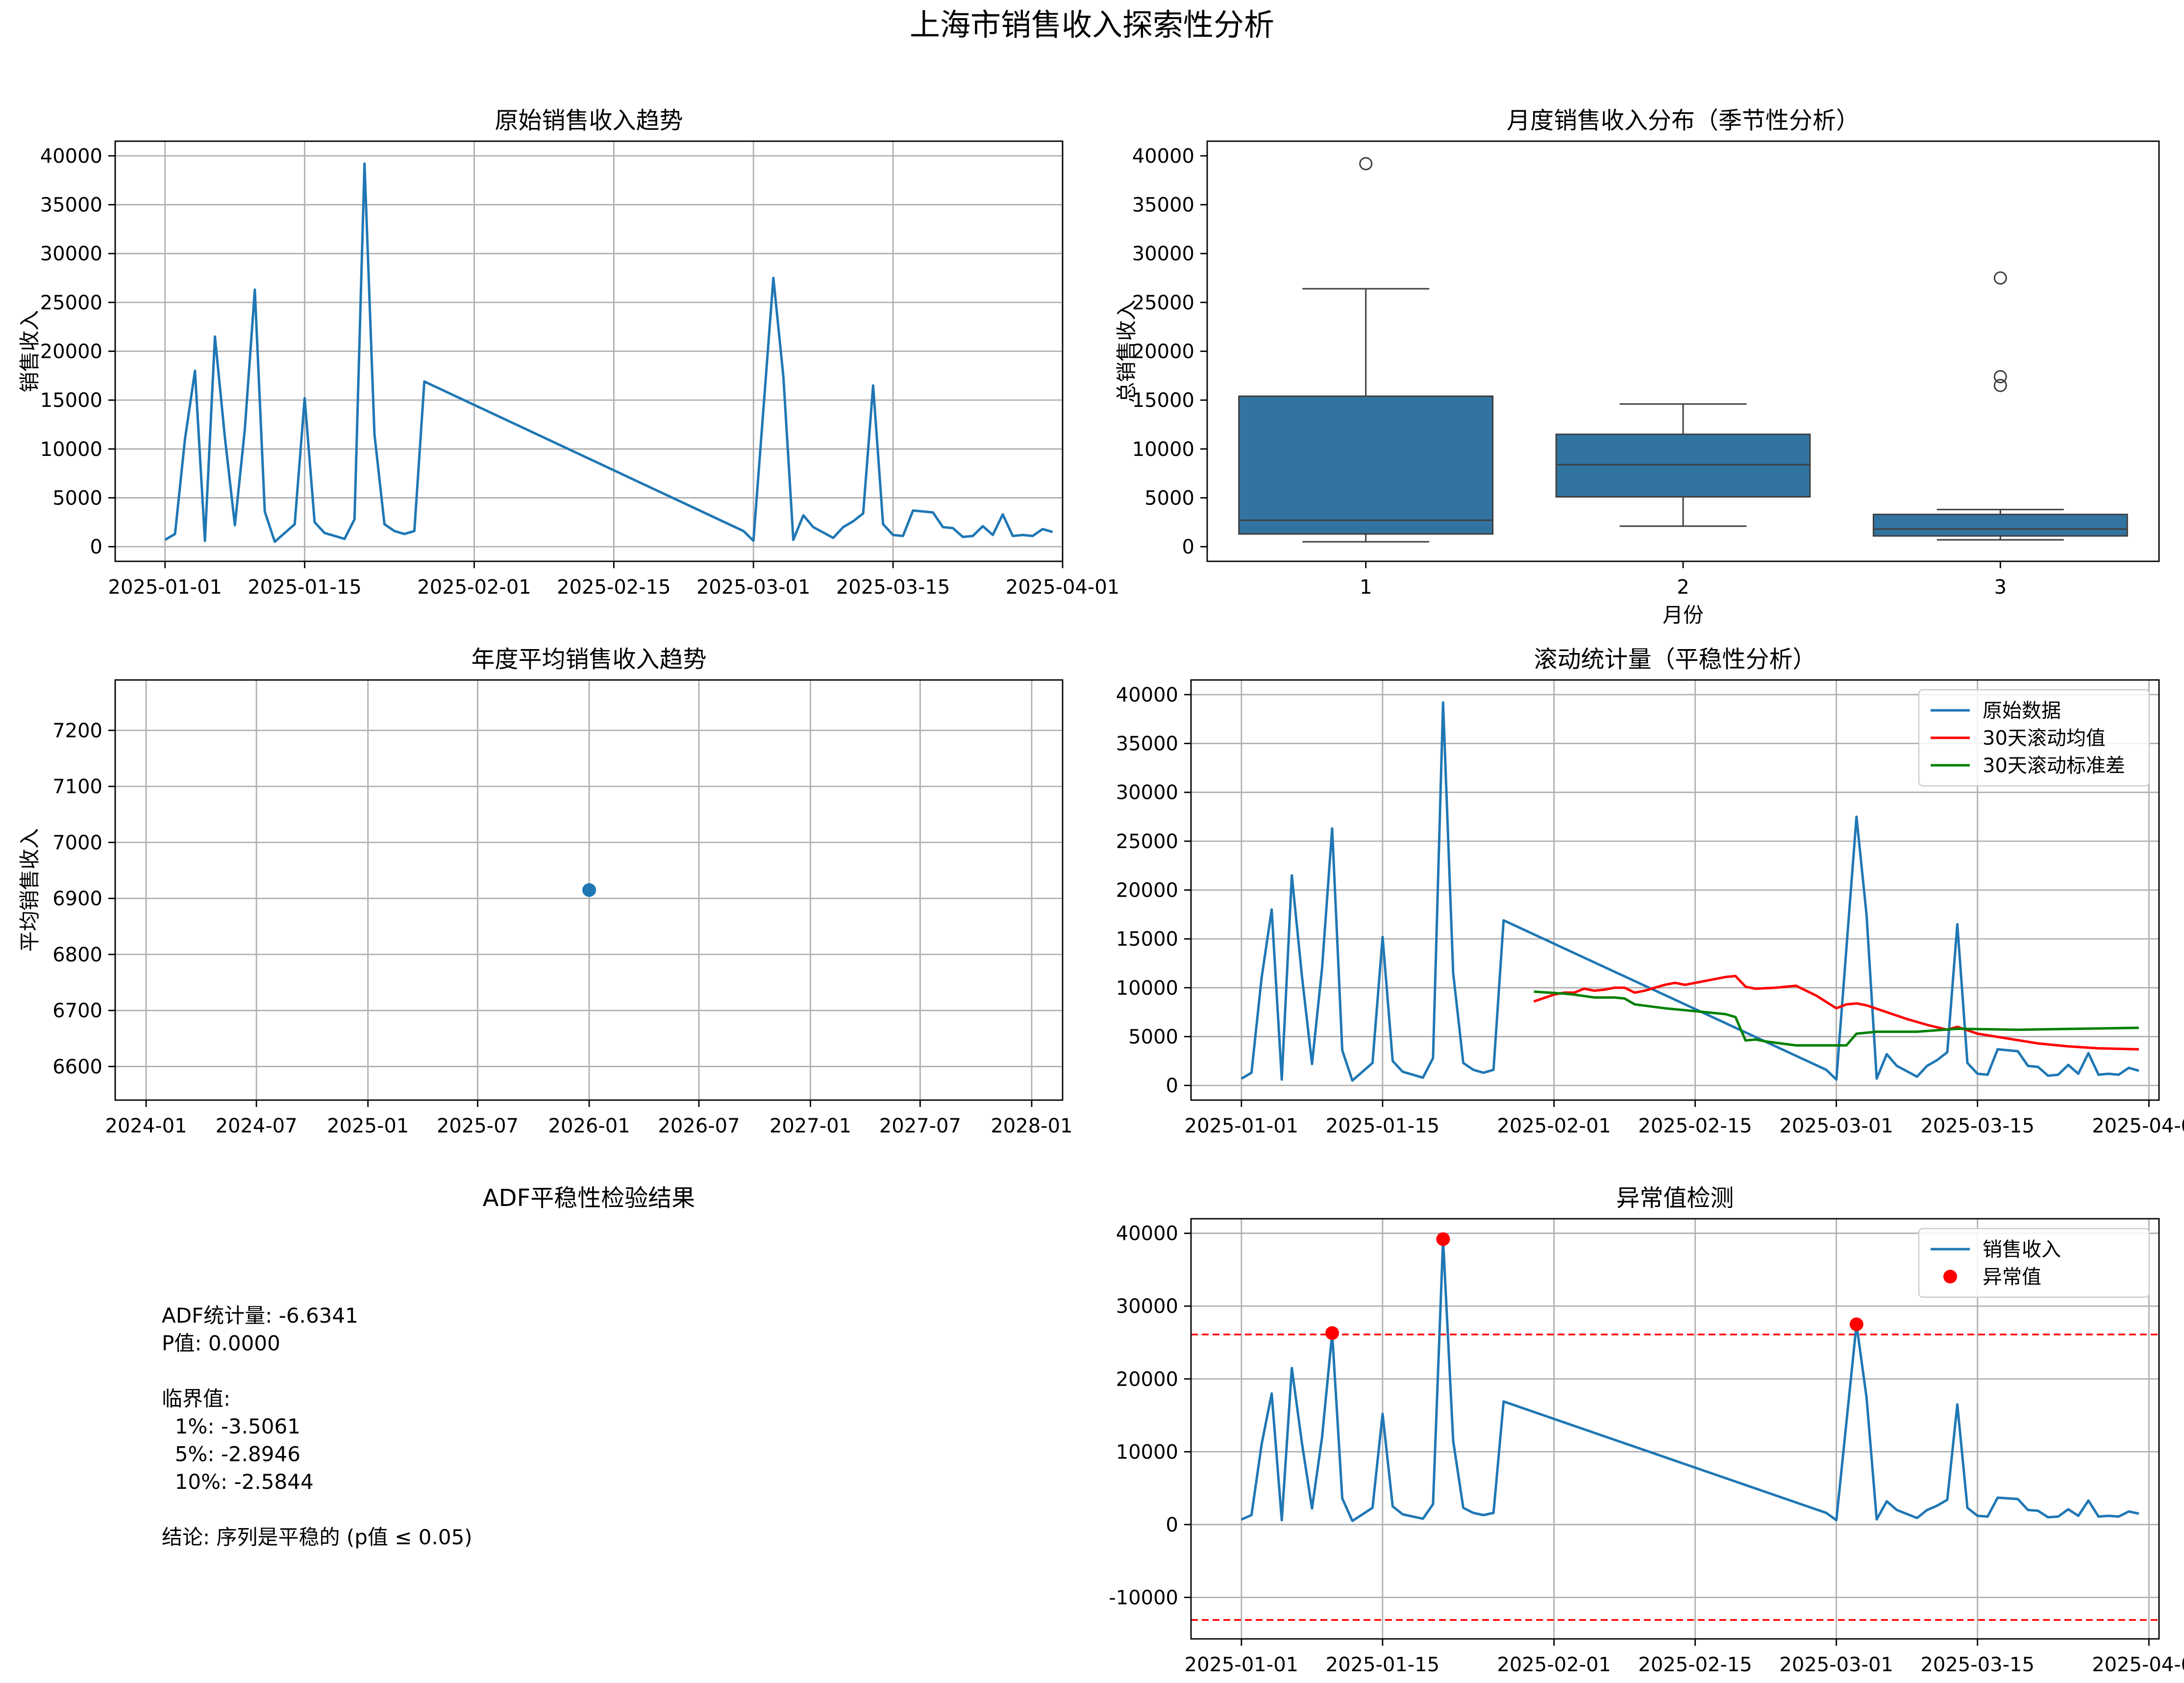 Image resolution: width=2184 pixels, height=1683 pixels. I want to click on x-tick-label: 2027-07, so click(920, 1126).